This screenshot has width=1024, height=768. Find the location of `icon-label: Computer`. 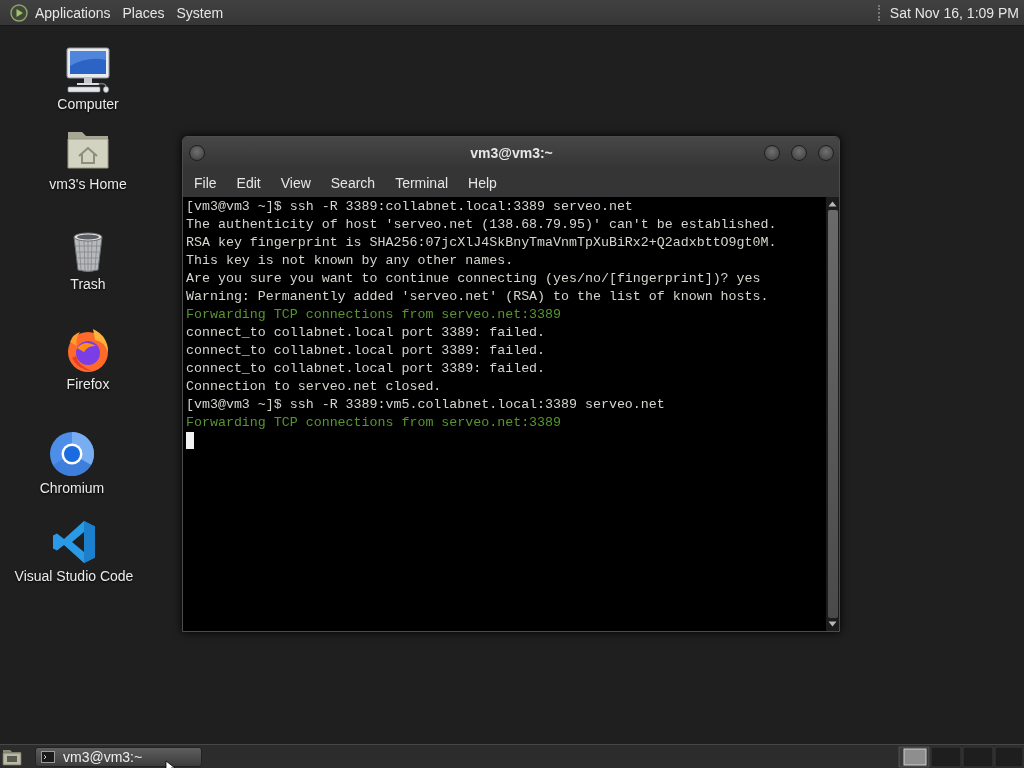

icon-label: Computer is located at coordinates (88, 104).